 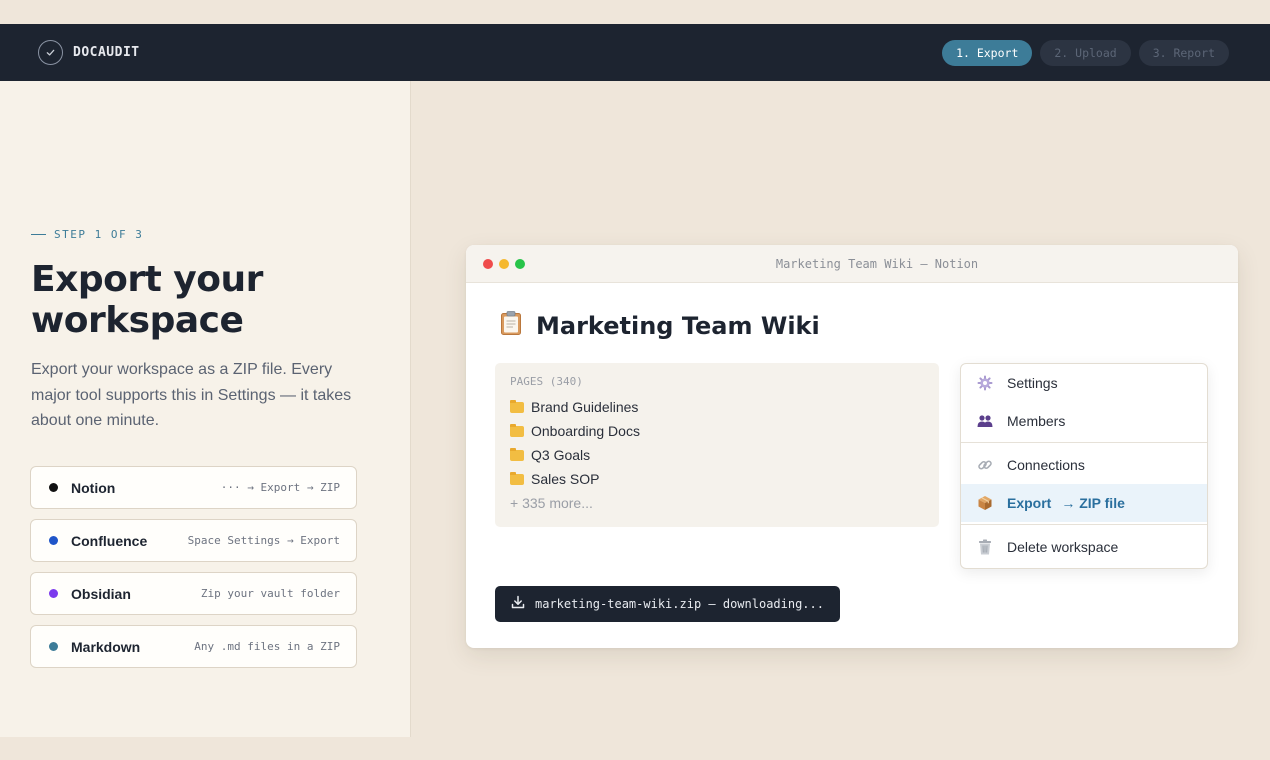 I want to click on menu-item-members: Members, so click(x=1084, y=421).